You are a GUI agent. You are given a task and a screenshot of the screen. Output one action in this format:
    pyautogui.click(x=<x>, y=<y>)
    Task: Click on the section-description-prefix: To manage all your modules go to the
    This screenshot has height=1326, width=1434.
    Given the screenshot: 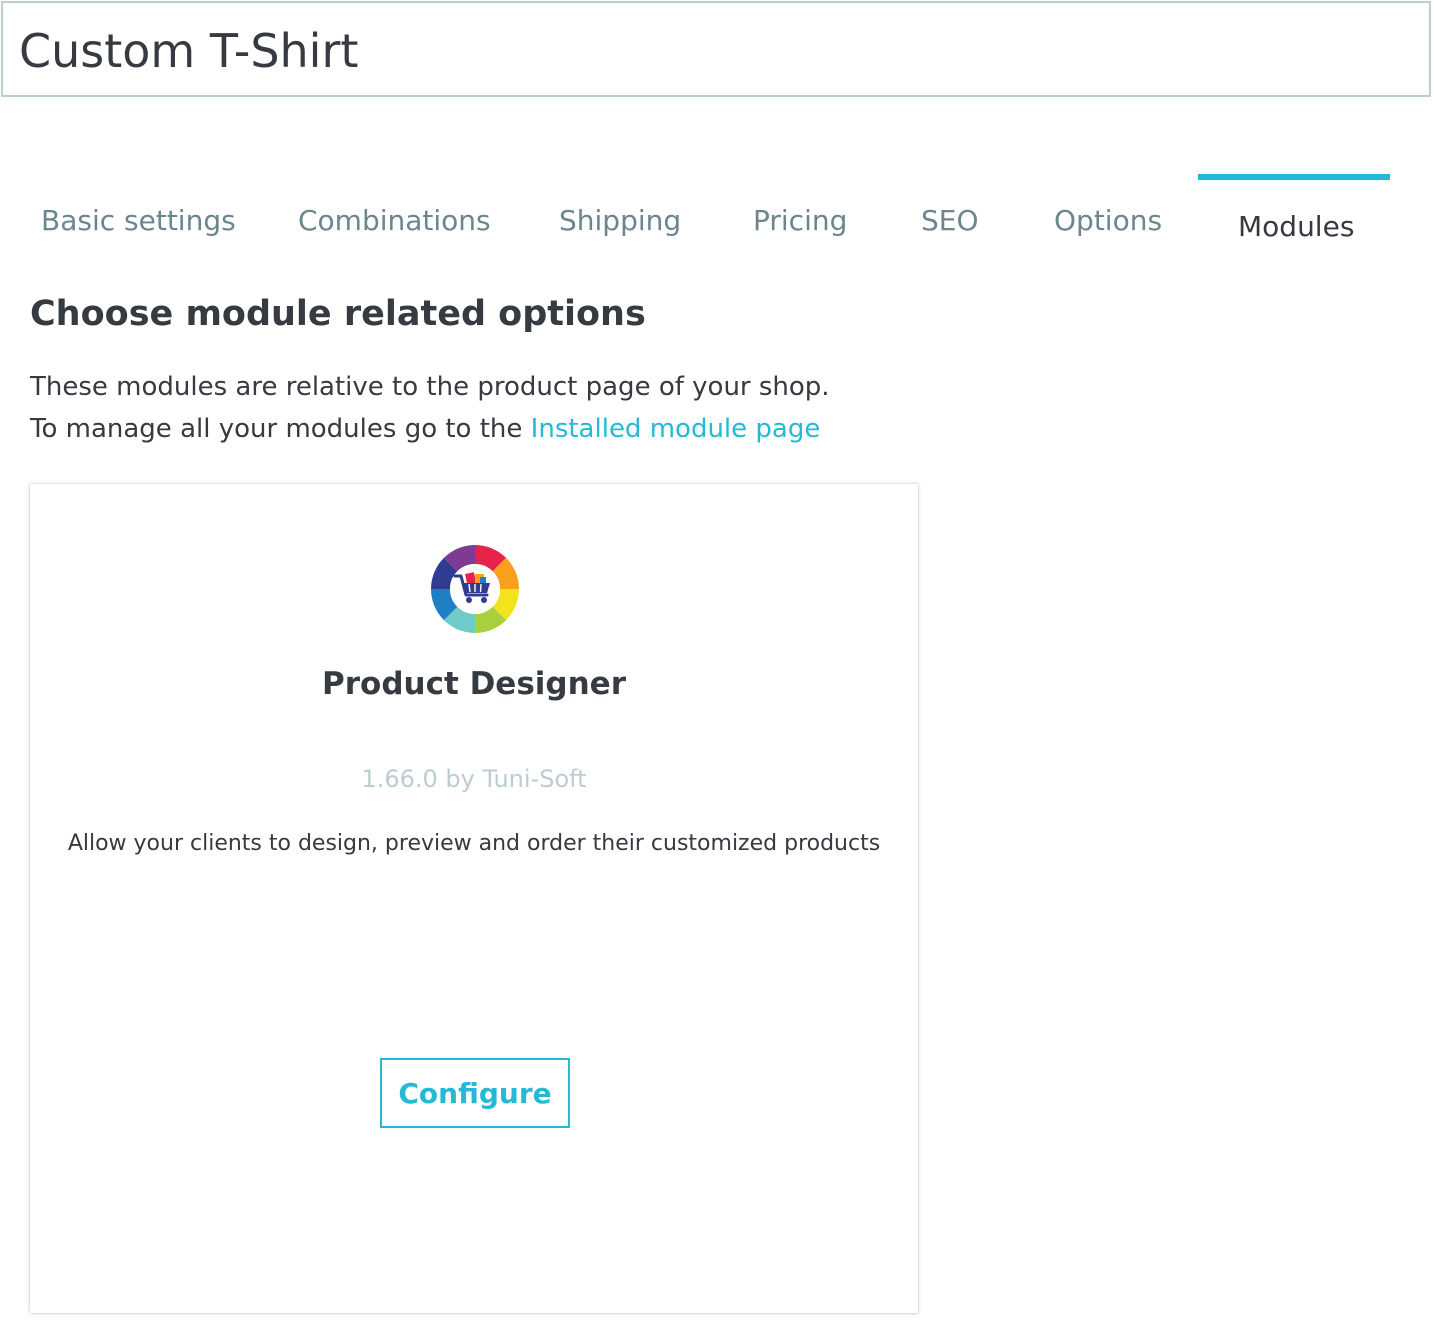 What is the action you would take?
    pyautogui.click(x=280, y=429)
    